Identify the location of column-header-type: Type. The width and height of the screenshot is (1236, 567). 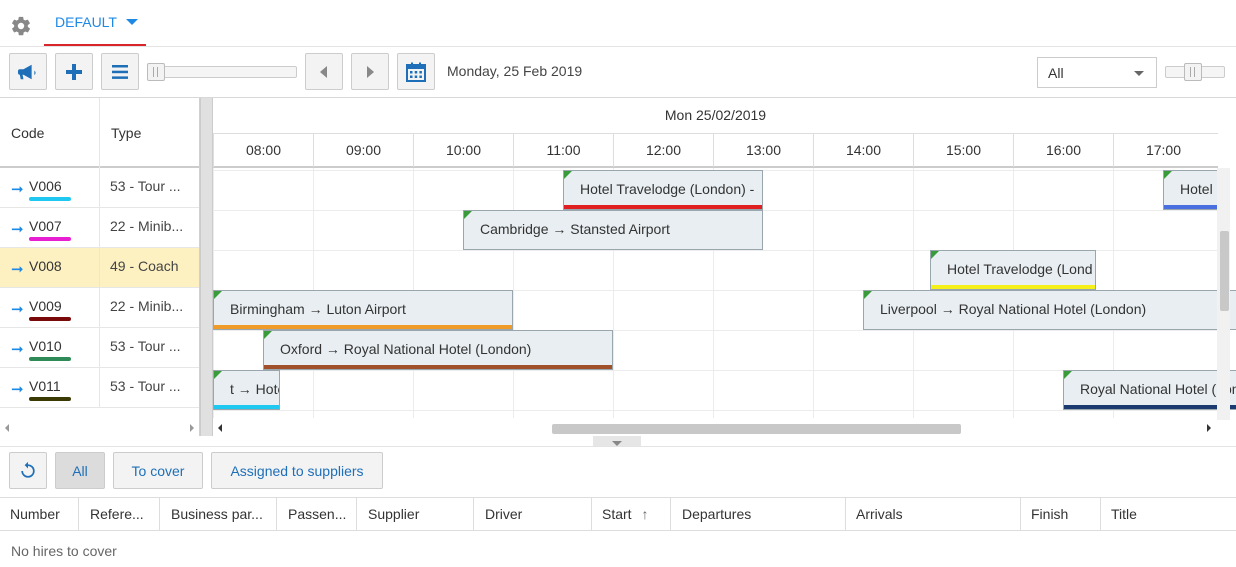
(149, 133).